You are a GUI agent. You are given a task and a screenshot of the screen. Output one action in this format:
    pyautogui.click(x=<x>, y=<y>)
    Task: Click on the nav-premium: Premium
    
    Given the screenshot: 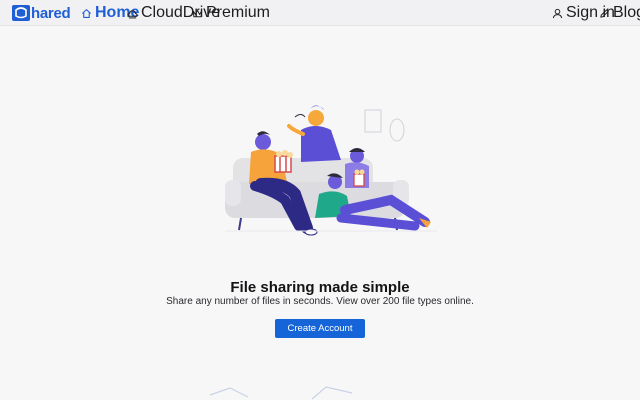 What is the action you would take?
    pyautogui.click(x=231, y=13)
    